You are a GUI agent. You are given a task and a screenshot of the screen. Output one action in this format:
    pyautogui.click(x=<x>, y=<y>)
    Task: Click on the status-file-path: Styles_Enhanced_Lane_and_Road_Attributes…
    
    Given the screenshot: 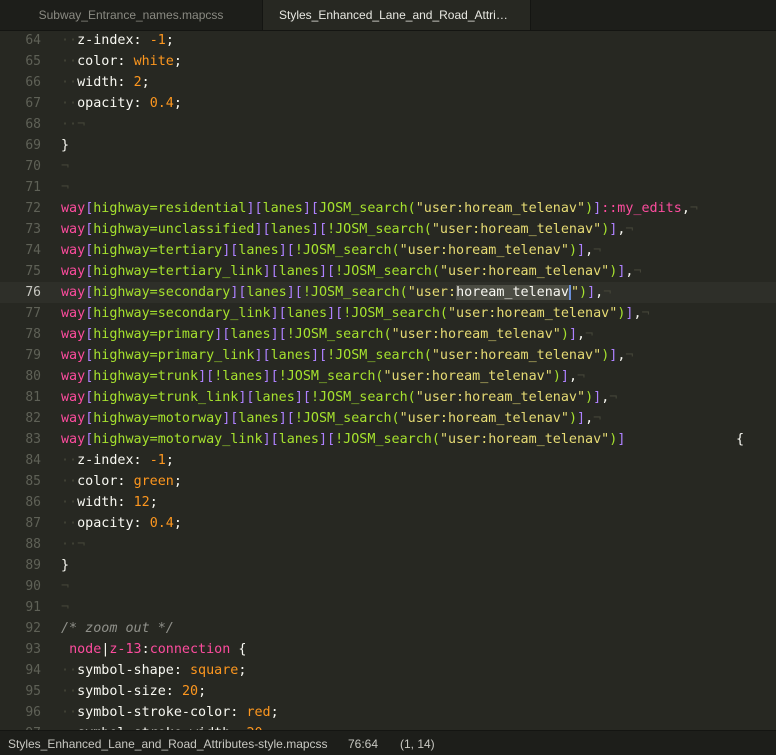 What is the action you would take?
    pyautogui.click(x=174, y=744)
    